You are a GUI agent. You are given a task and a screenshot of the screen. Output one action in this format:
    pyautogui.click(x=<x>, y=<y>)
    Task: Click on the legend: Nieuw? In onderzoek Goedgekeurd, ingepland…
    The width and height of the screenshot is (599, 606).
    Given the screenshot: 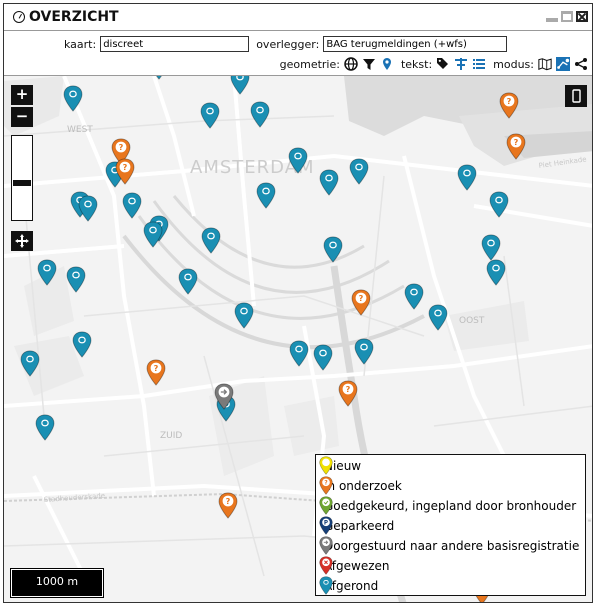 What is the action you would take?
    pyautogui.click(x=450, y=525)
    